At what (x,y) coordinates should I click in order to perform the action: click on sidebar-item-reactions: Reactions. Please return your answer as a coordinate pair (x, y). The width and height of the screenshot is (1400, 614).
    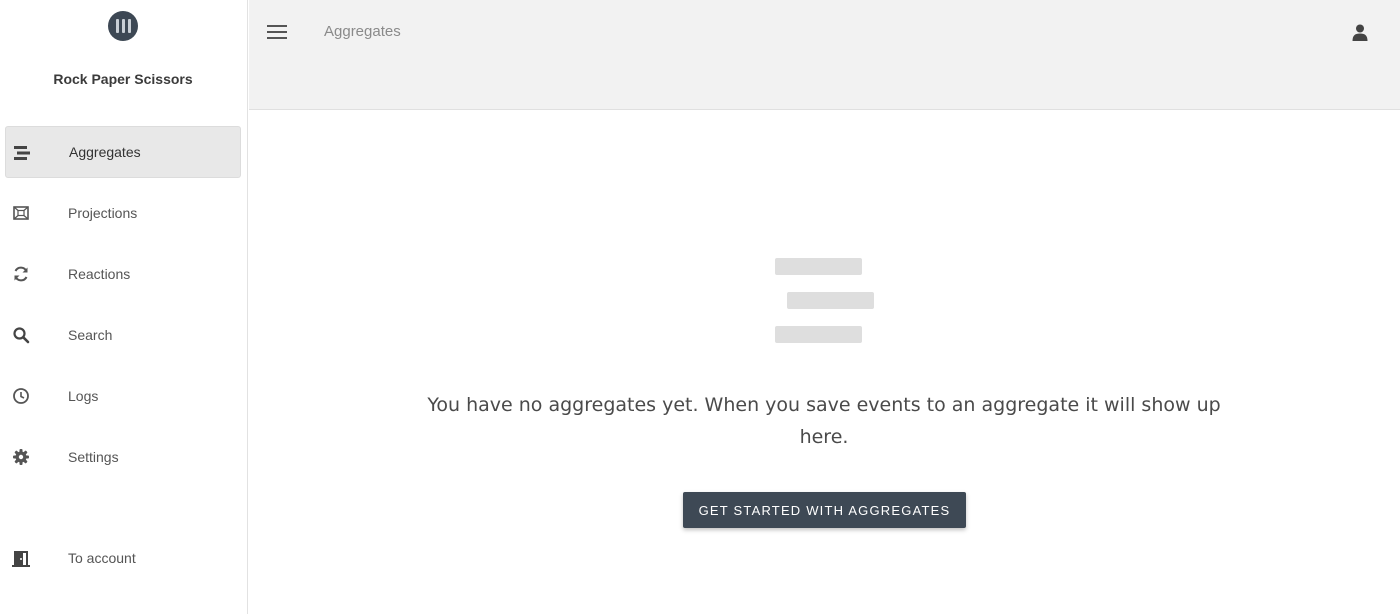
    Looking at the image, I should click on (123, 274).